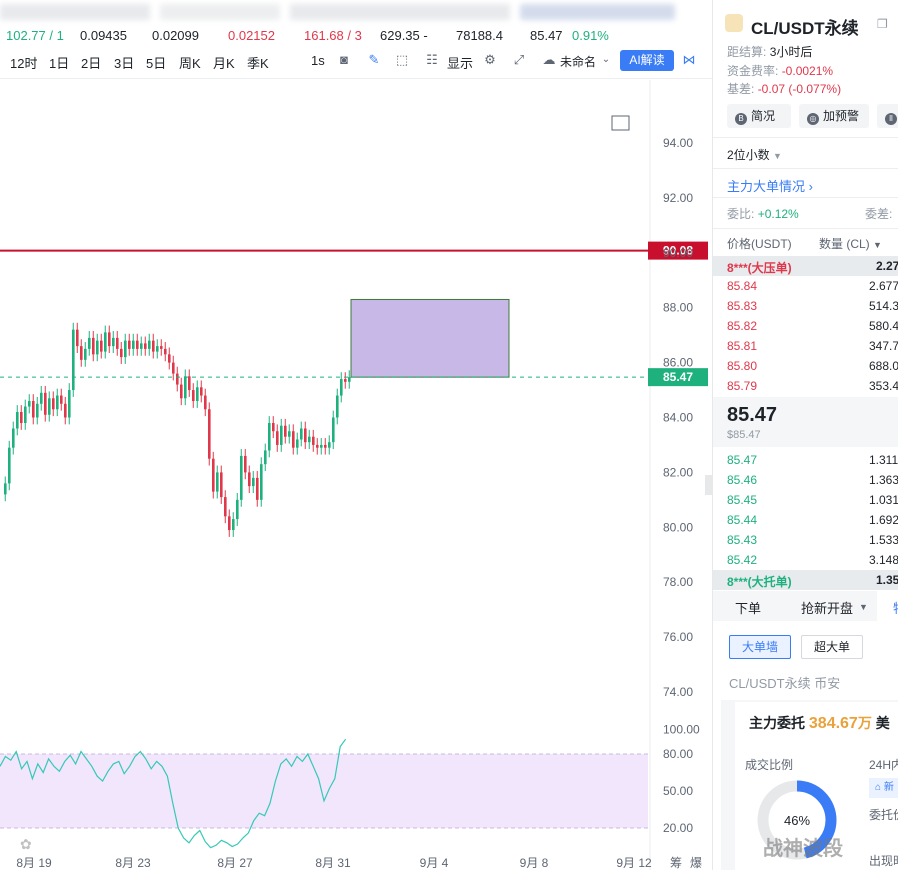 The image size is (898, 870). Describe the element at coordinates (356, 13) in the screenshot. I see `ticker-tabs-strip` at that location.